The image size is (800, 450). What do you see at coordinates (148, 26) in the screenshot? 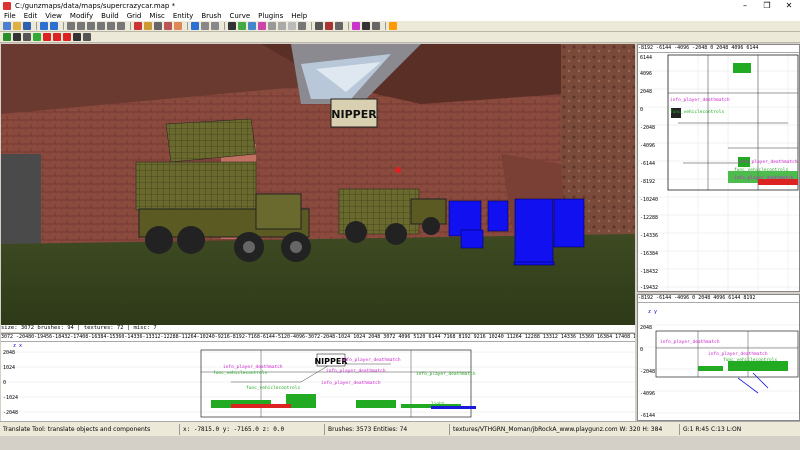
I see `csg-merge-icon` at bounding box center [148, 26].